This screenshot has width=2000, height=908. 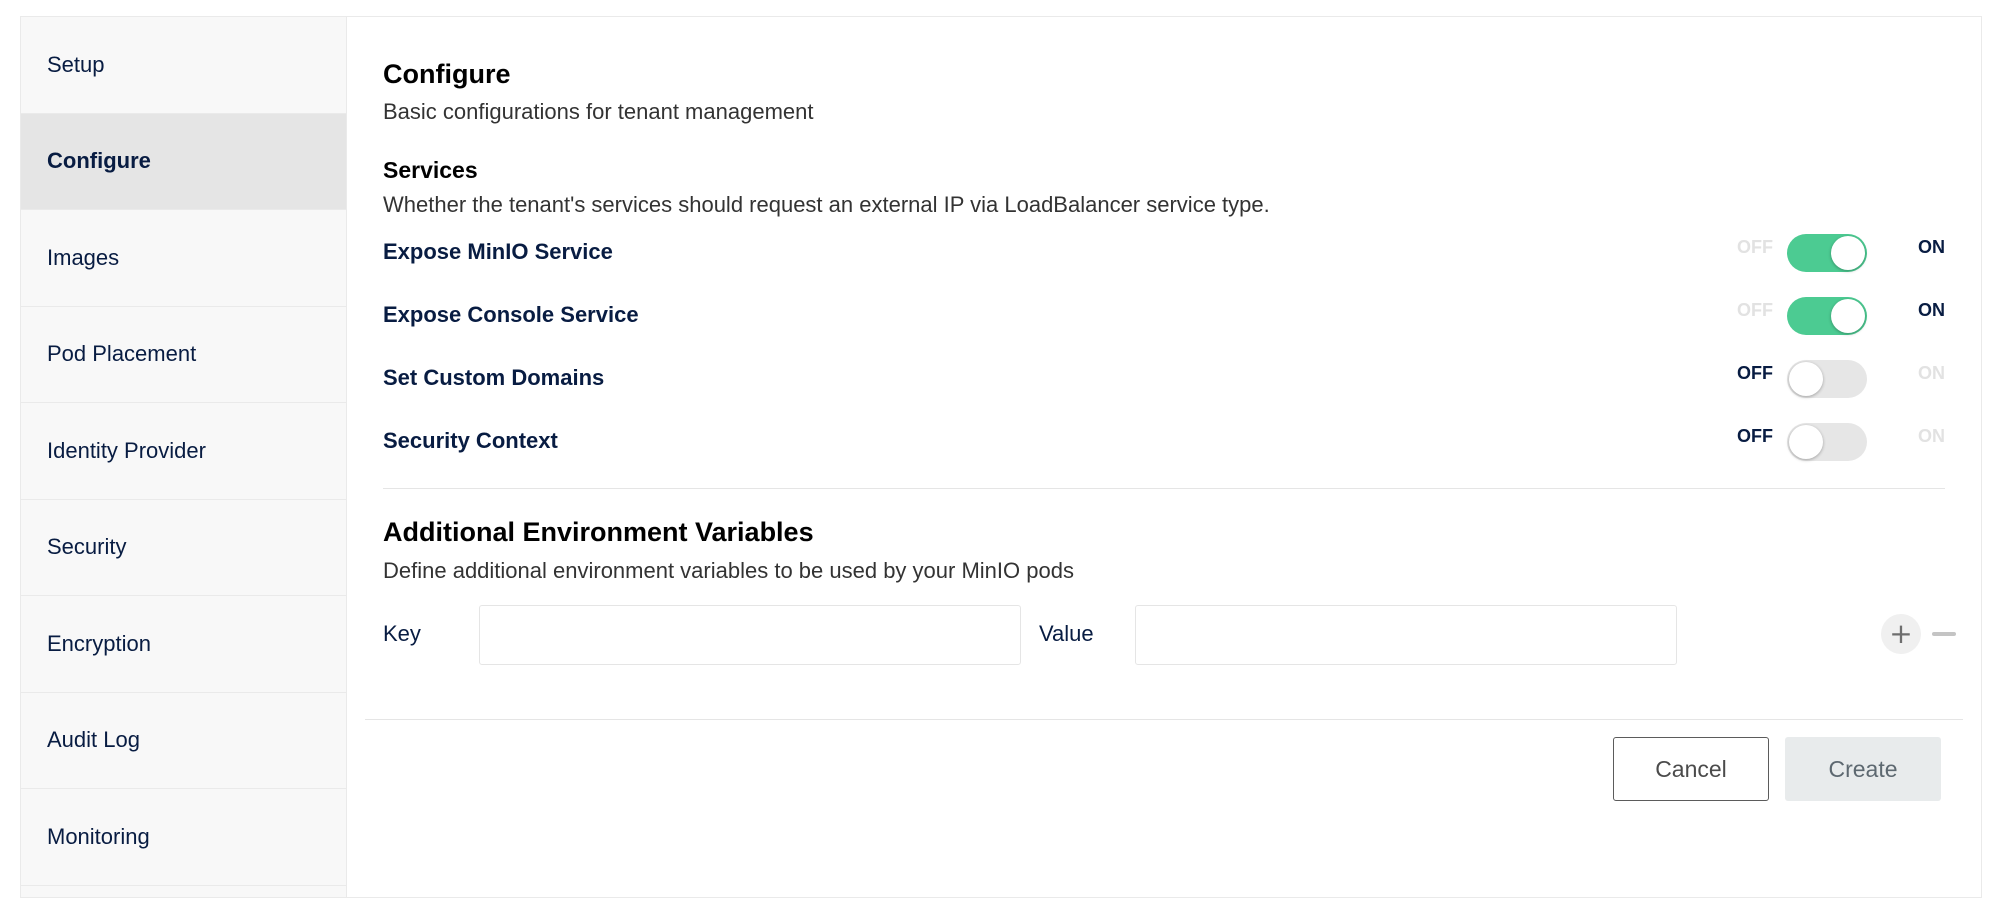 What do you see at coordinates (98, 836) in the screenshot?
I see `sidebar-item-label: Monitoring` at bounding box center [98, 836].